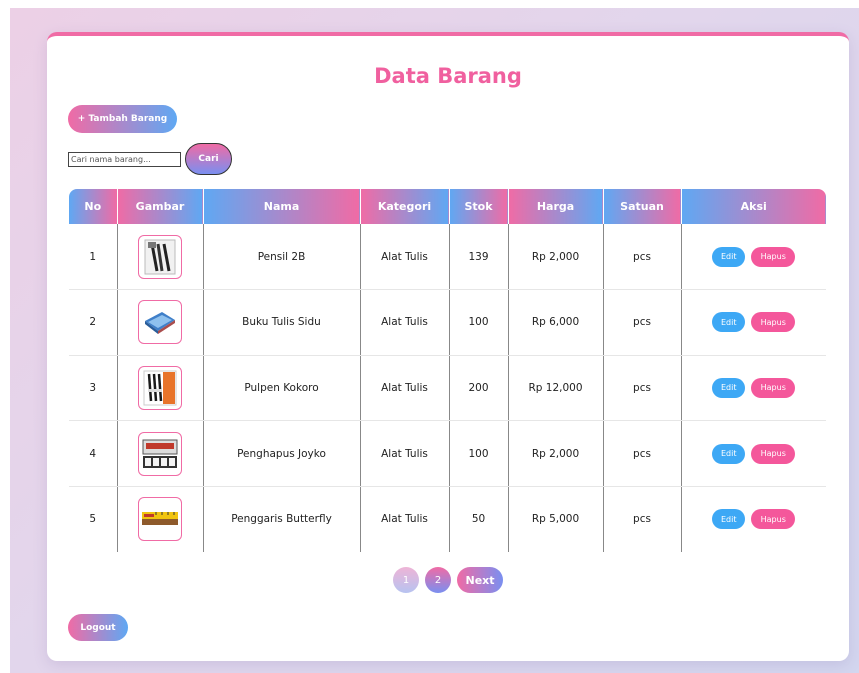  Describe the element at coordinates (282, 519) in the screenshot. I see `cell-nama: Penggaris Butterfly` at that location.